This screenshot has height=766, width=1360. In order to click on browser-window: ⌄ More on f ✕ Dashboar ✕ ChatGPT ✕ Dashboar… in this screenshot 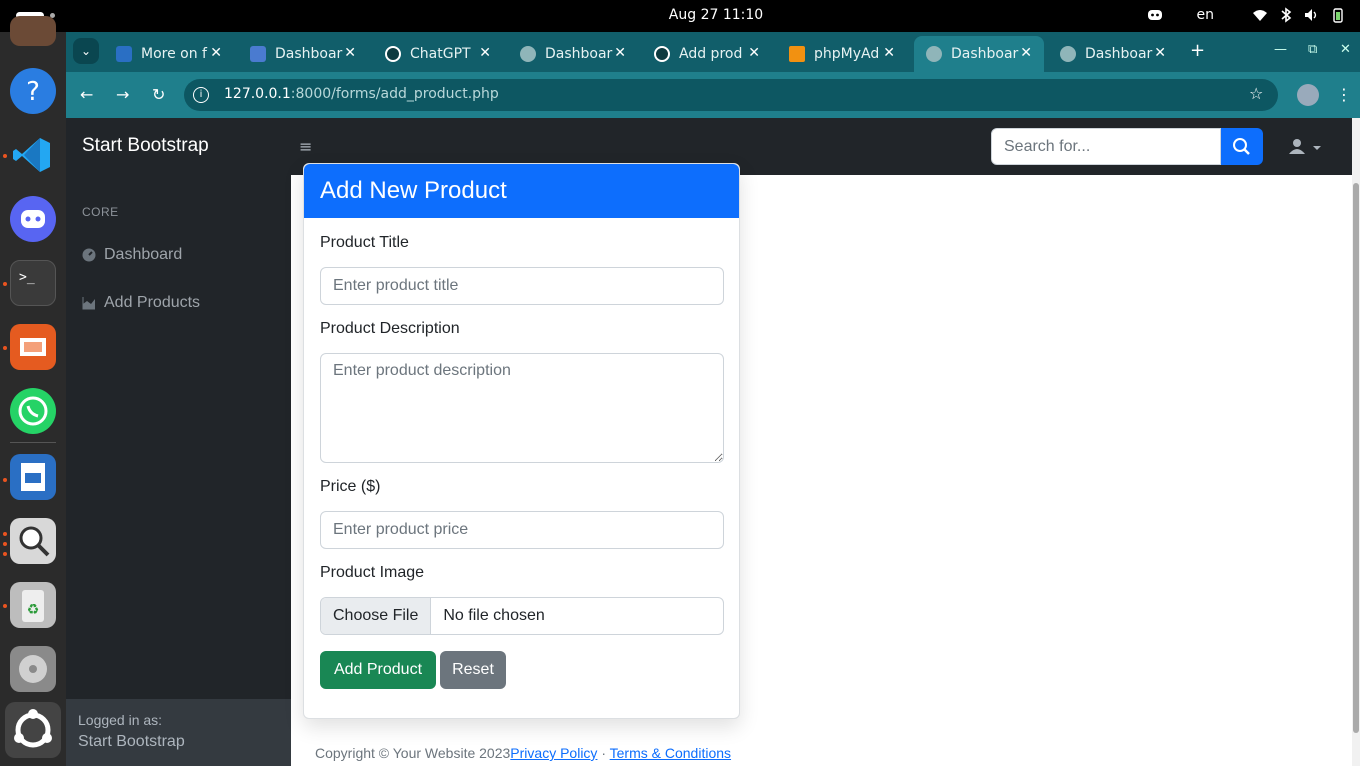, I will do `click(713, 75)`.